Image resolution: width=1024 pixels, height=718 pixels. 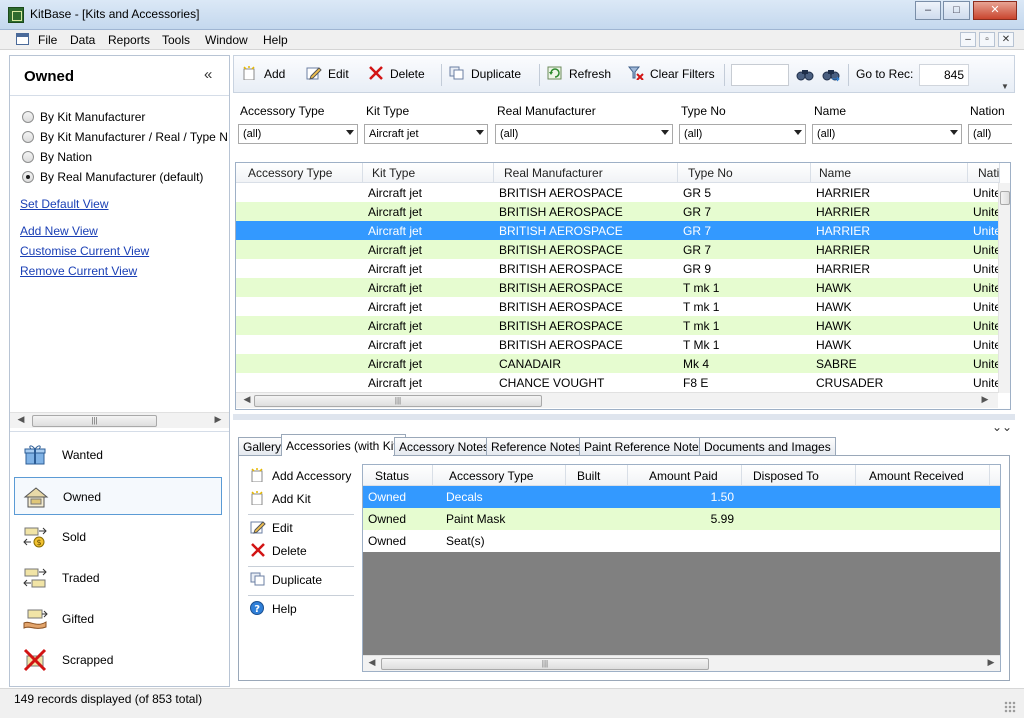 I want to click on menu-data: Data, so click(x=82, y=40).